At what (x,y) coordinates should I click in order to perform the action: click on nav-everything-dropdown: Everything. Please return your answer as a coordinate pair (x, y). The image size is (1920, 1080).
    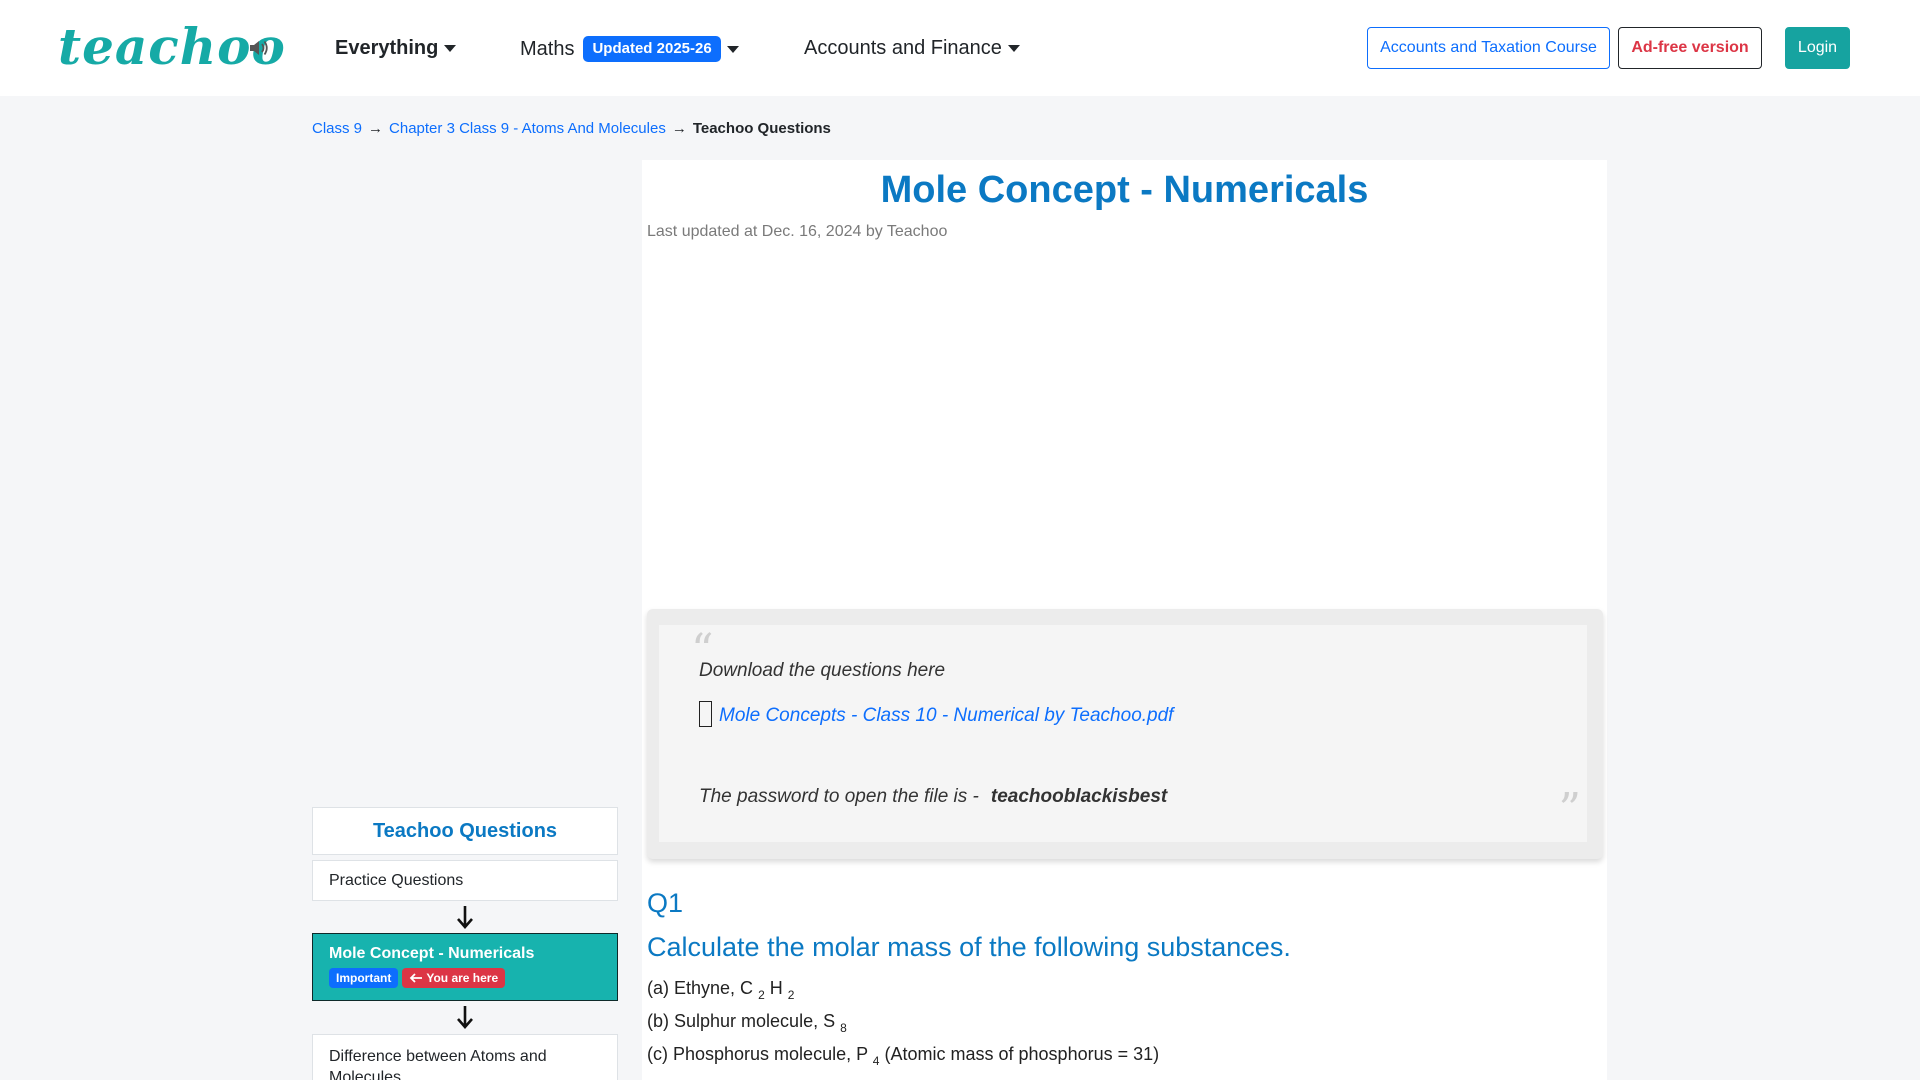
    Looking at the image, I should click on (396, 48).